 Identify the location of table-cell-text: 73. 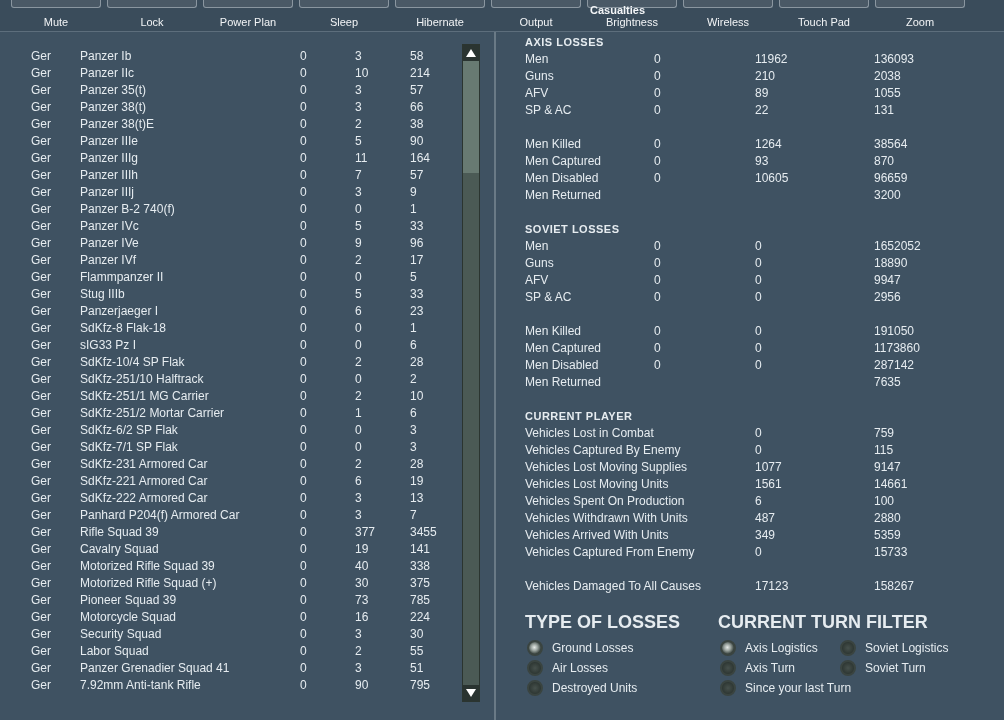
(362, 600).